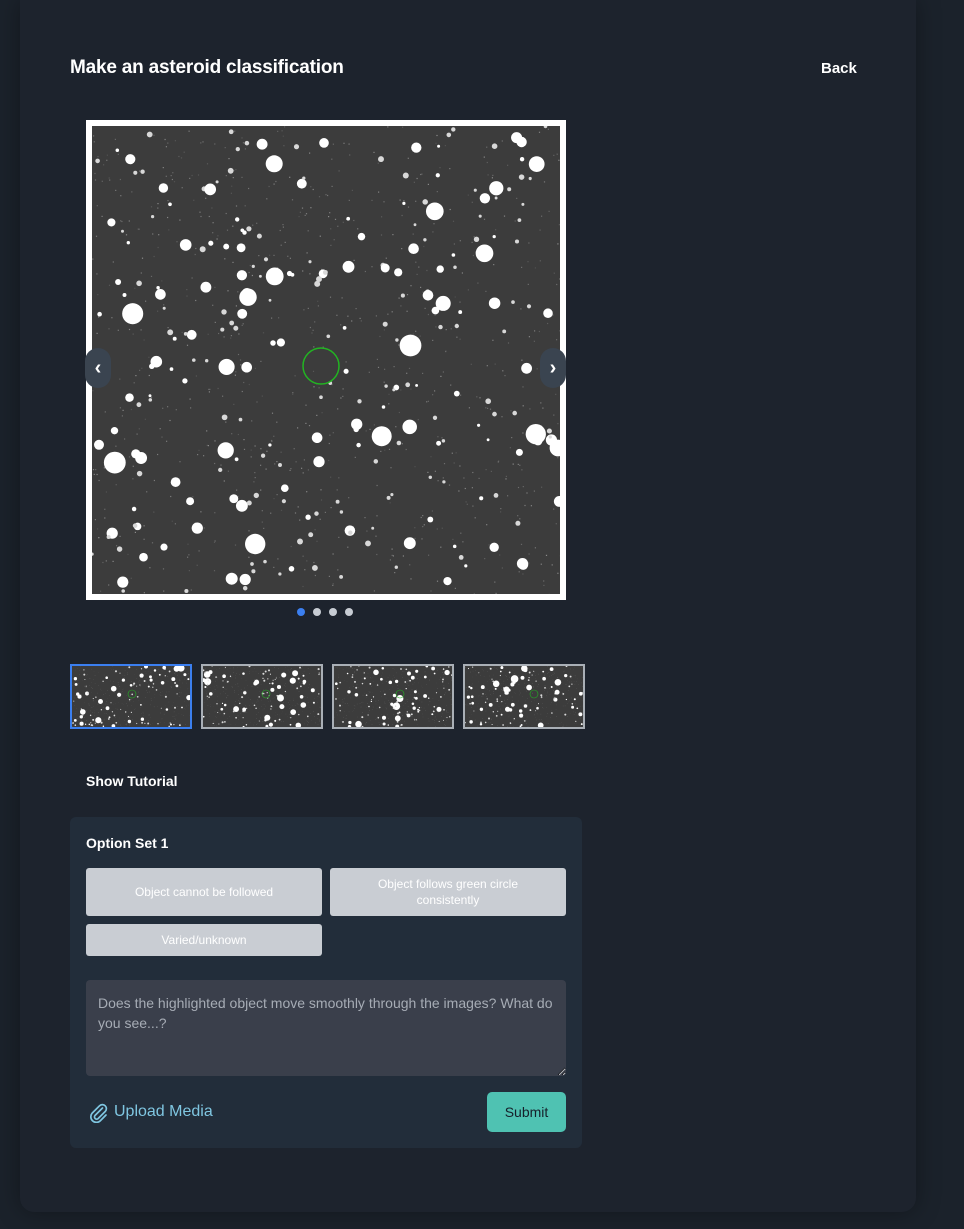 This screenshot has height=1229, width=964. What do you see at coordinates (163, 1111) in the screenshot?
I see `upload-media-label: Upload Media` at bounding box center [163, 1111].